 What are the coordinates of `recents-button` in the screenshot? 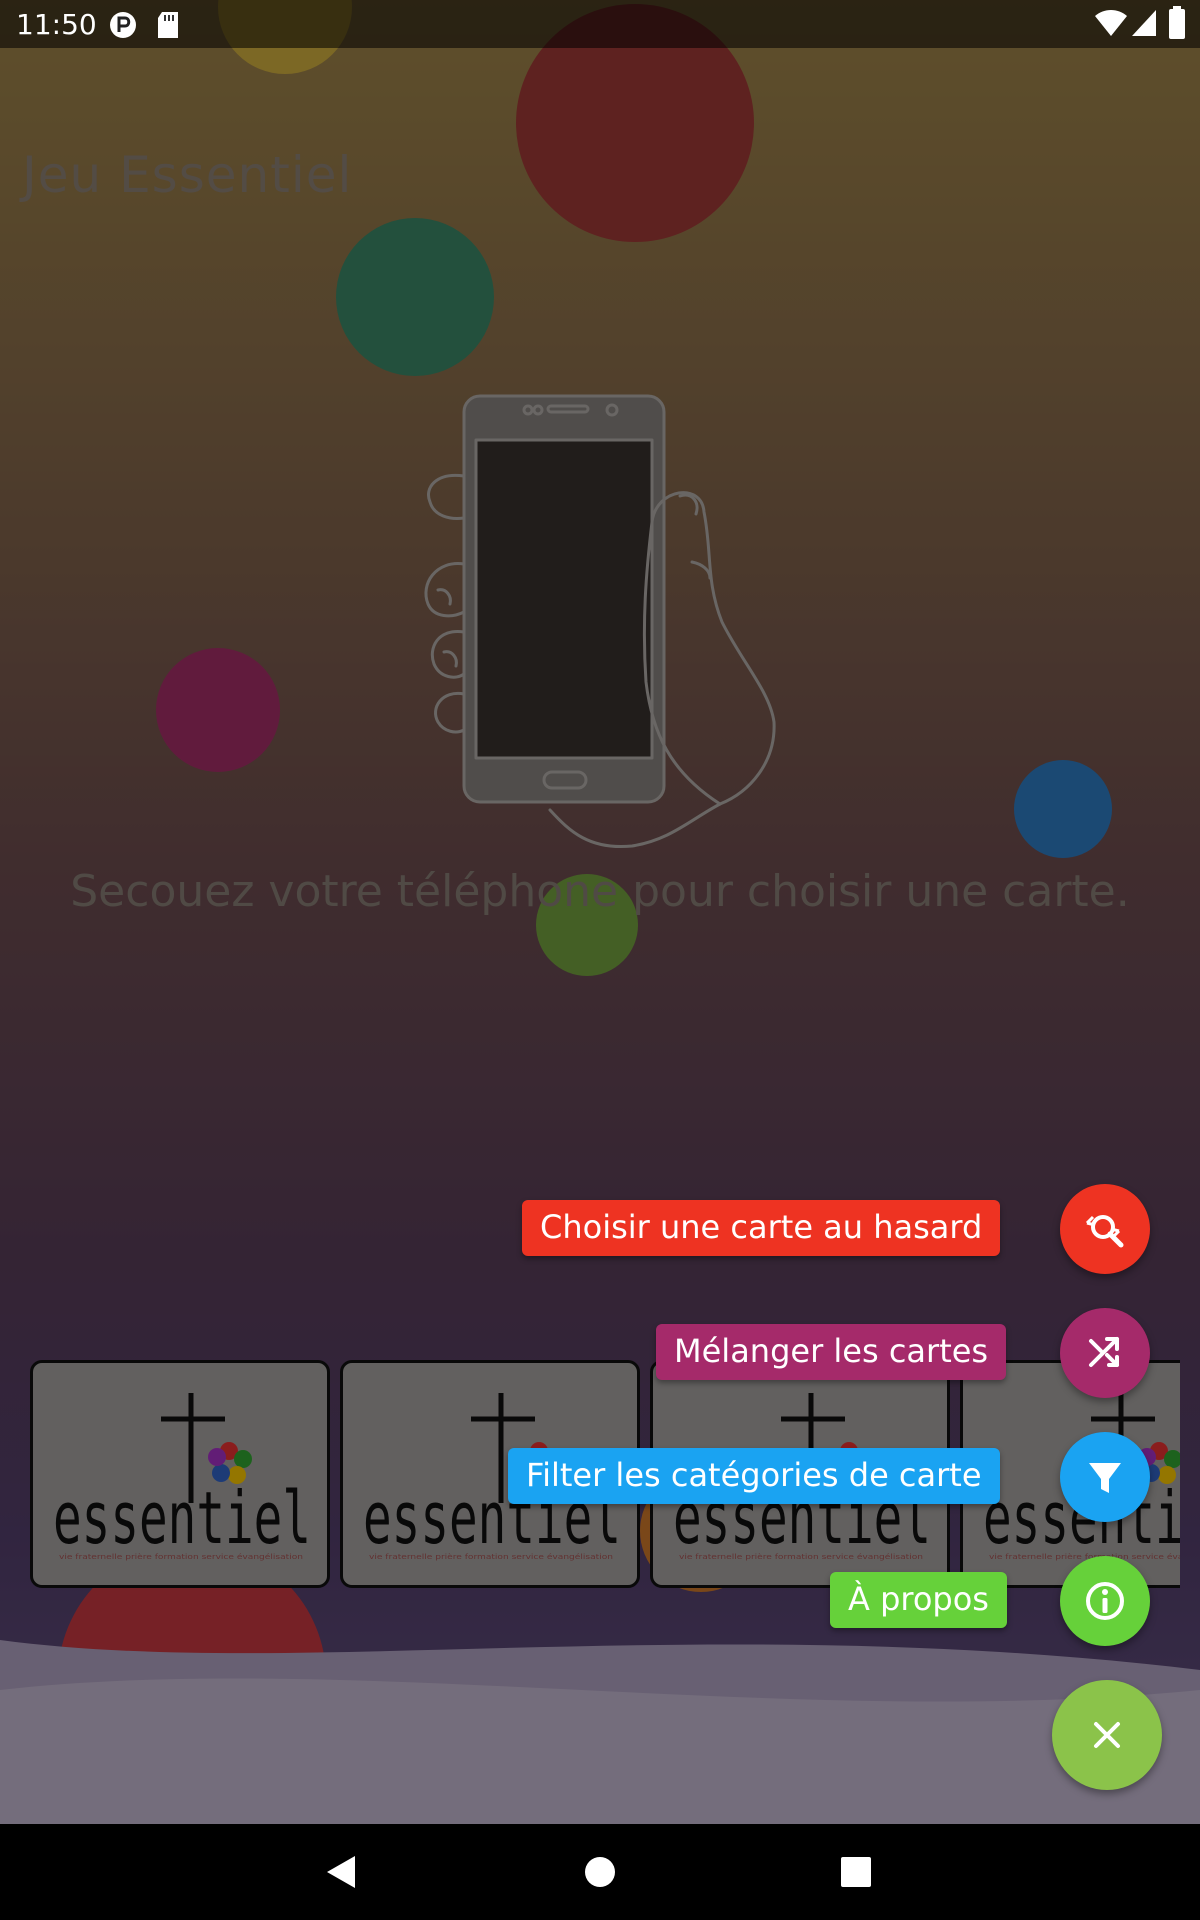 It's located at (856, 1872).